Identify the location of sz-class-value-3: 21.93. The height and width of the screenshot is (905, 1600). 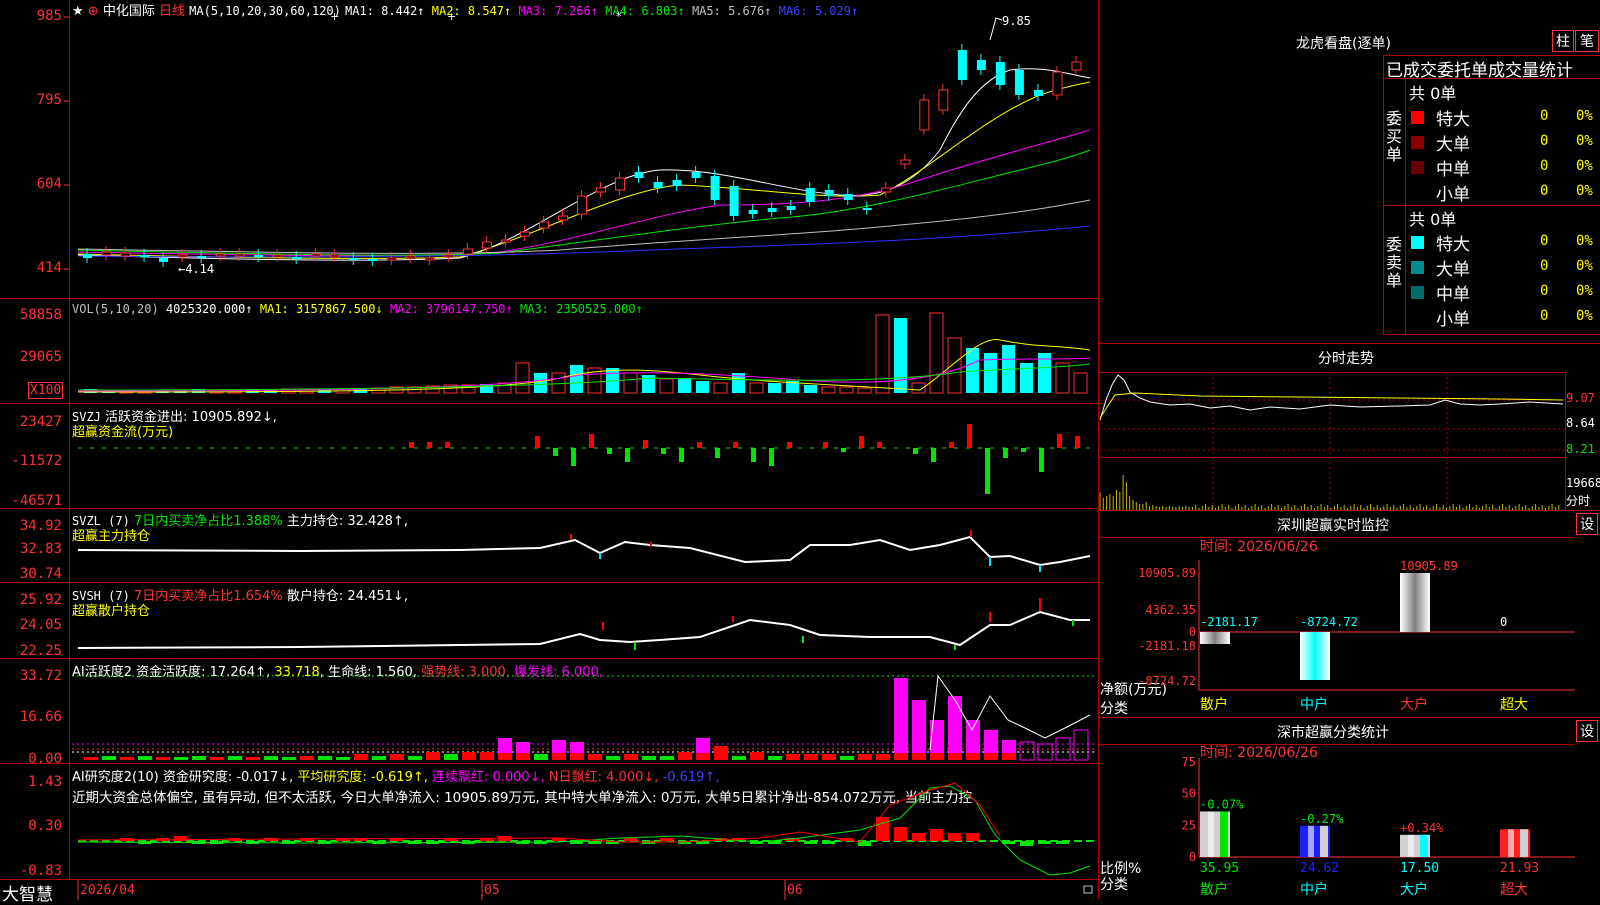
(1519, 868).